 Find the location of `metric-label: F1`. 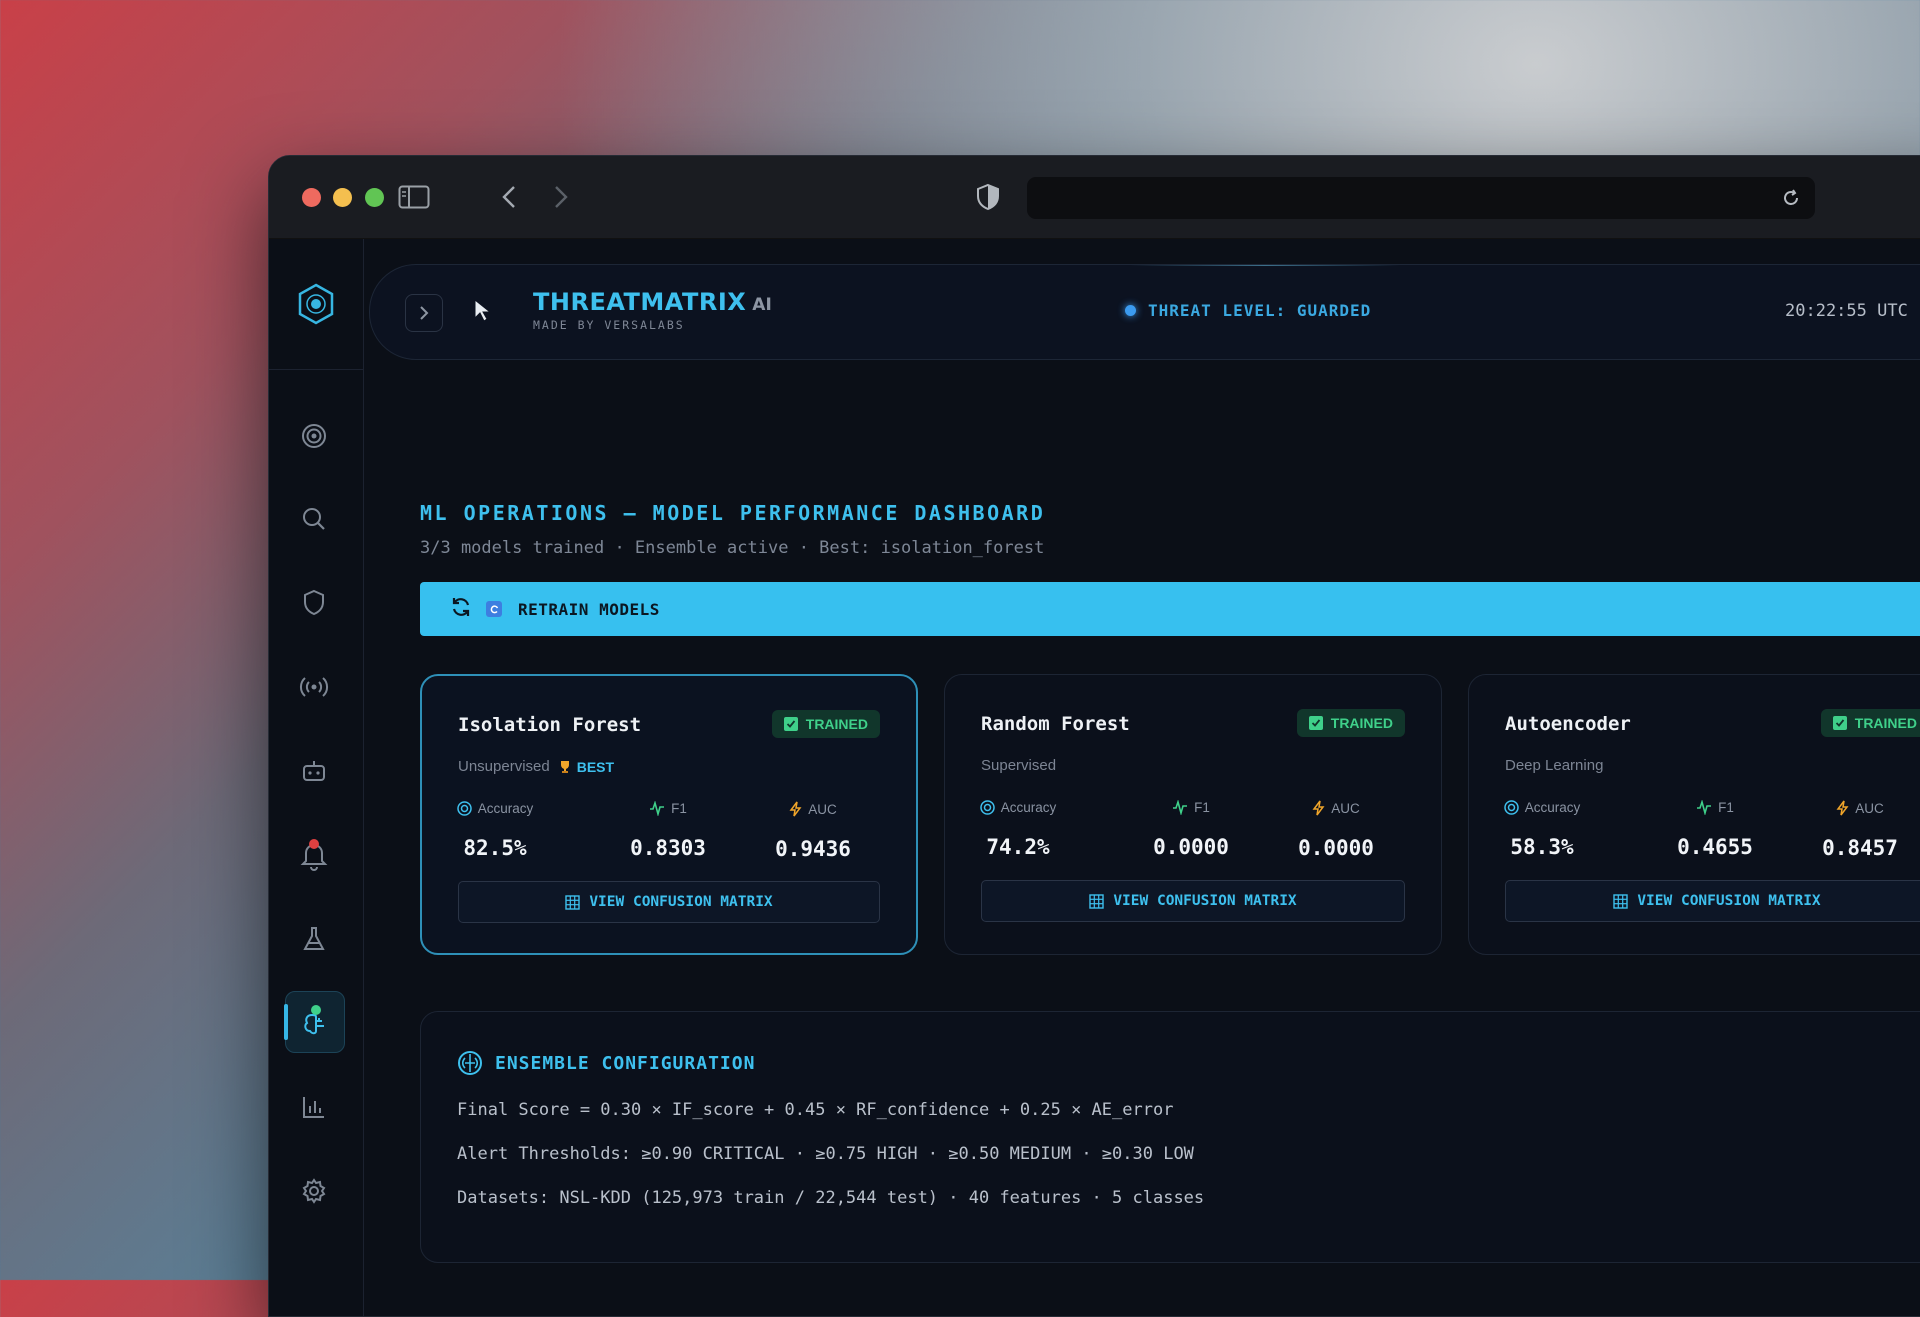

metric-label: F1 is located at coordinates (1726, 807).